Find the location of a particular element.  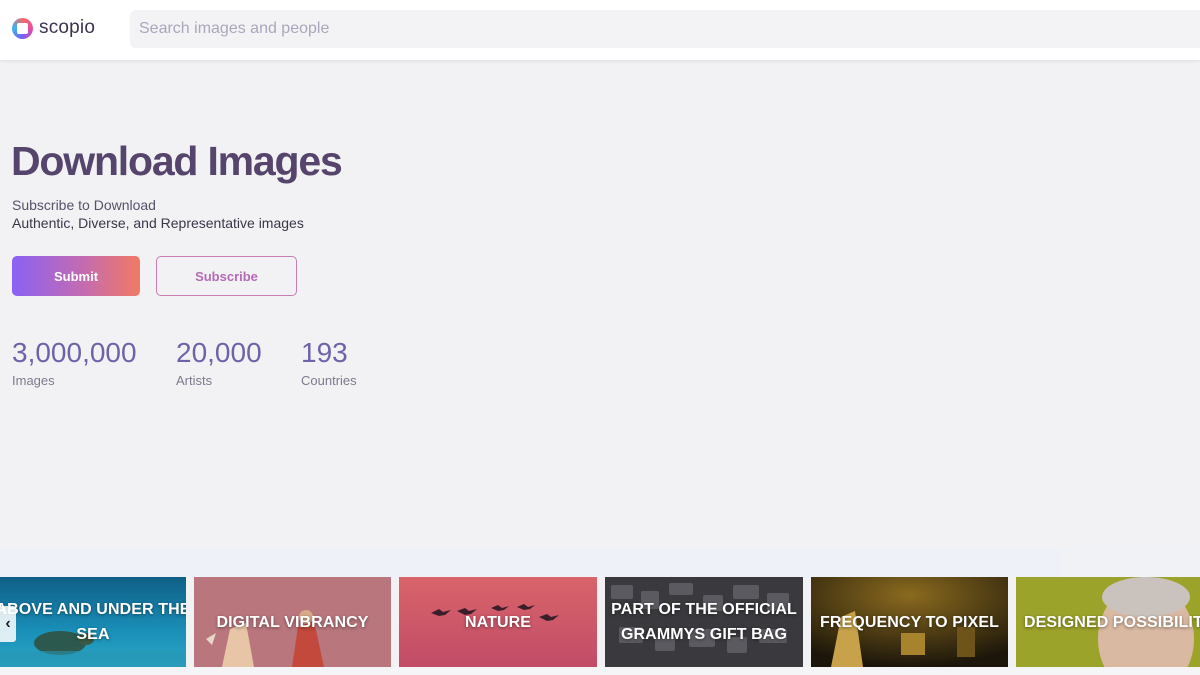

stat-label: Countries is located at coordinates (329, 380).